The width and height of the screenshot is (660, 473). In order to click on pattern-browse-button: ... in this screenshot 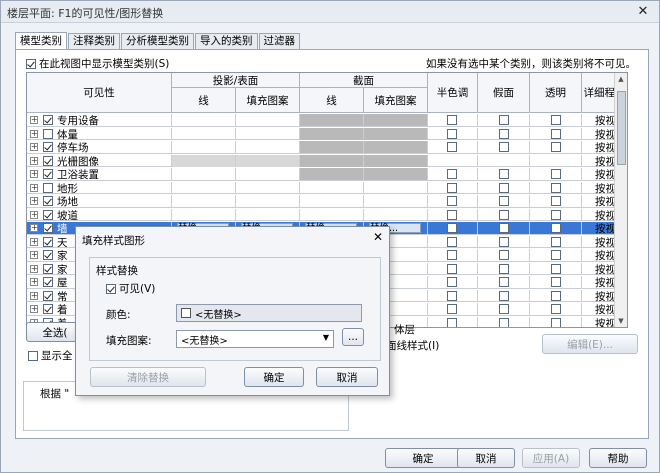, I will do `click(353, 337)`.